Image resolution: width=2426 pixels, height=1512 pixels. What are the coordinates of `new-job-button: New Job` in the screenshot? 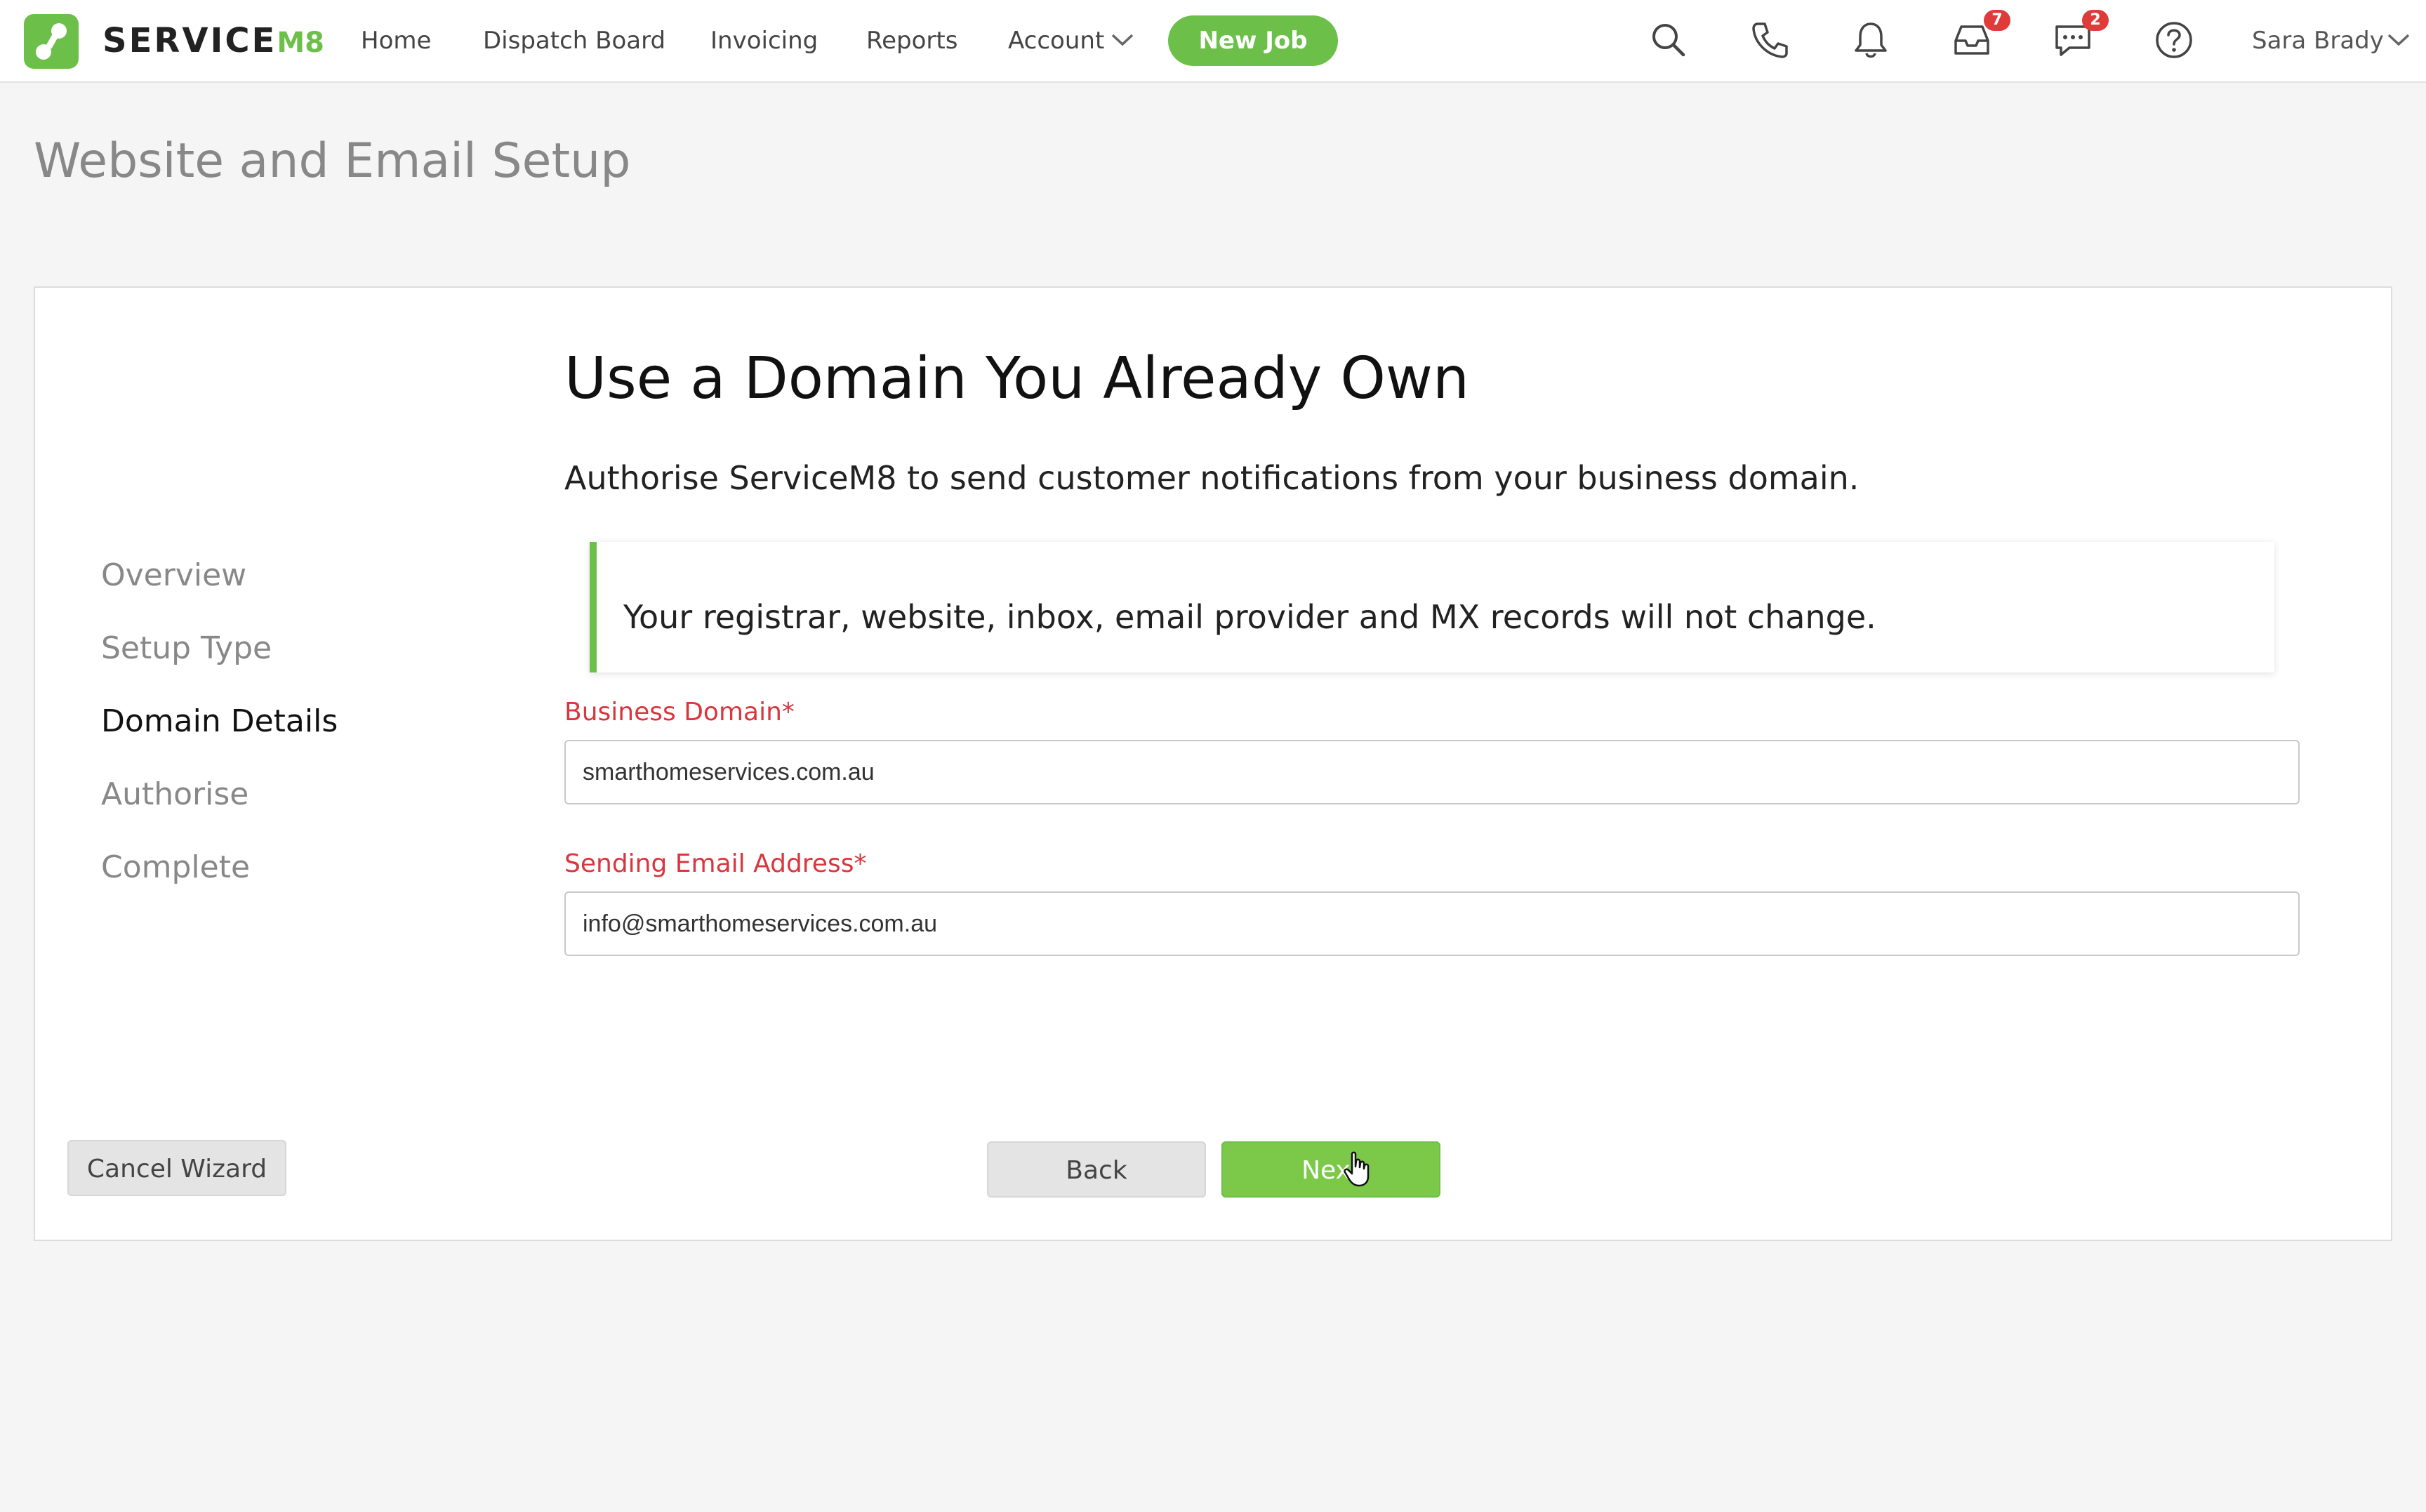 It's located at (1253, 40).